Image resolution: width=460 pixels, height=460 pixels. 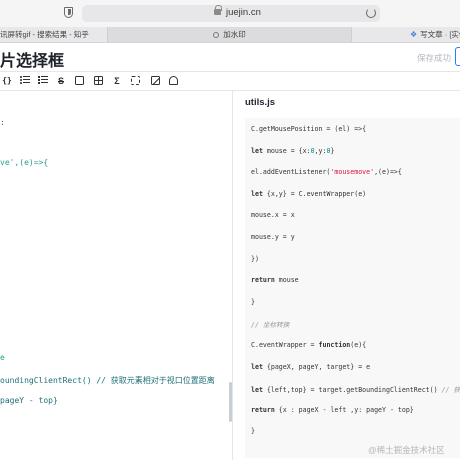 I want to click on code-line: // 坐标转换, so click(x=270, y=324).